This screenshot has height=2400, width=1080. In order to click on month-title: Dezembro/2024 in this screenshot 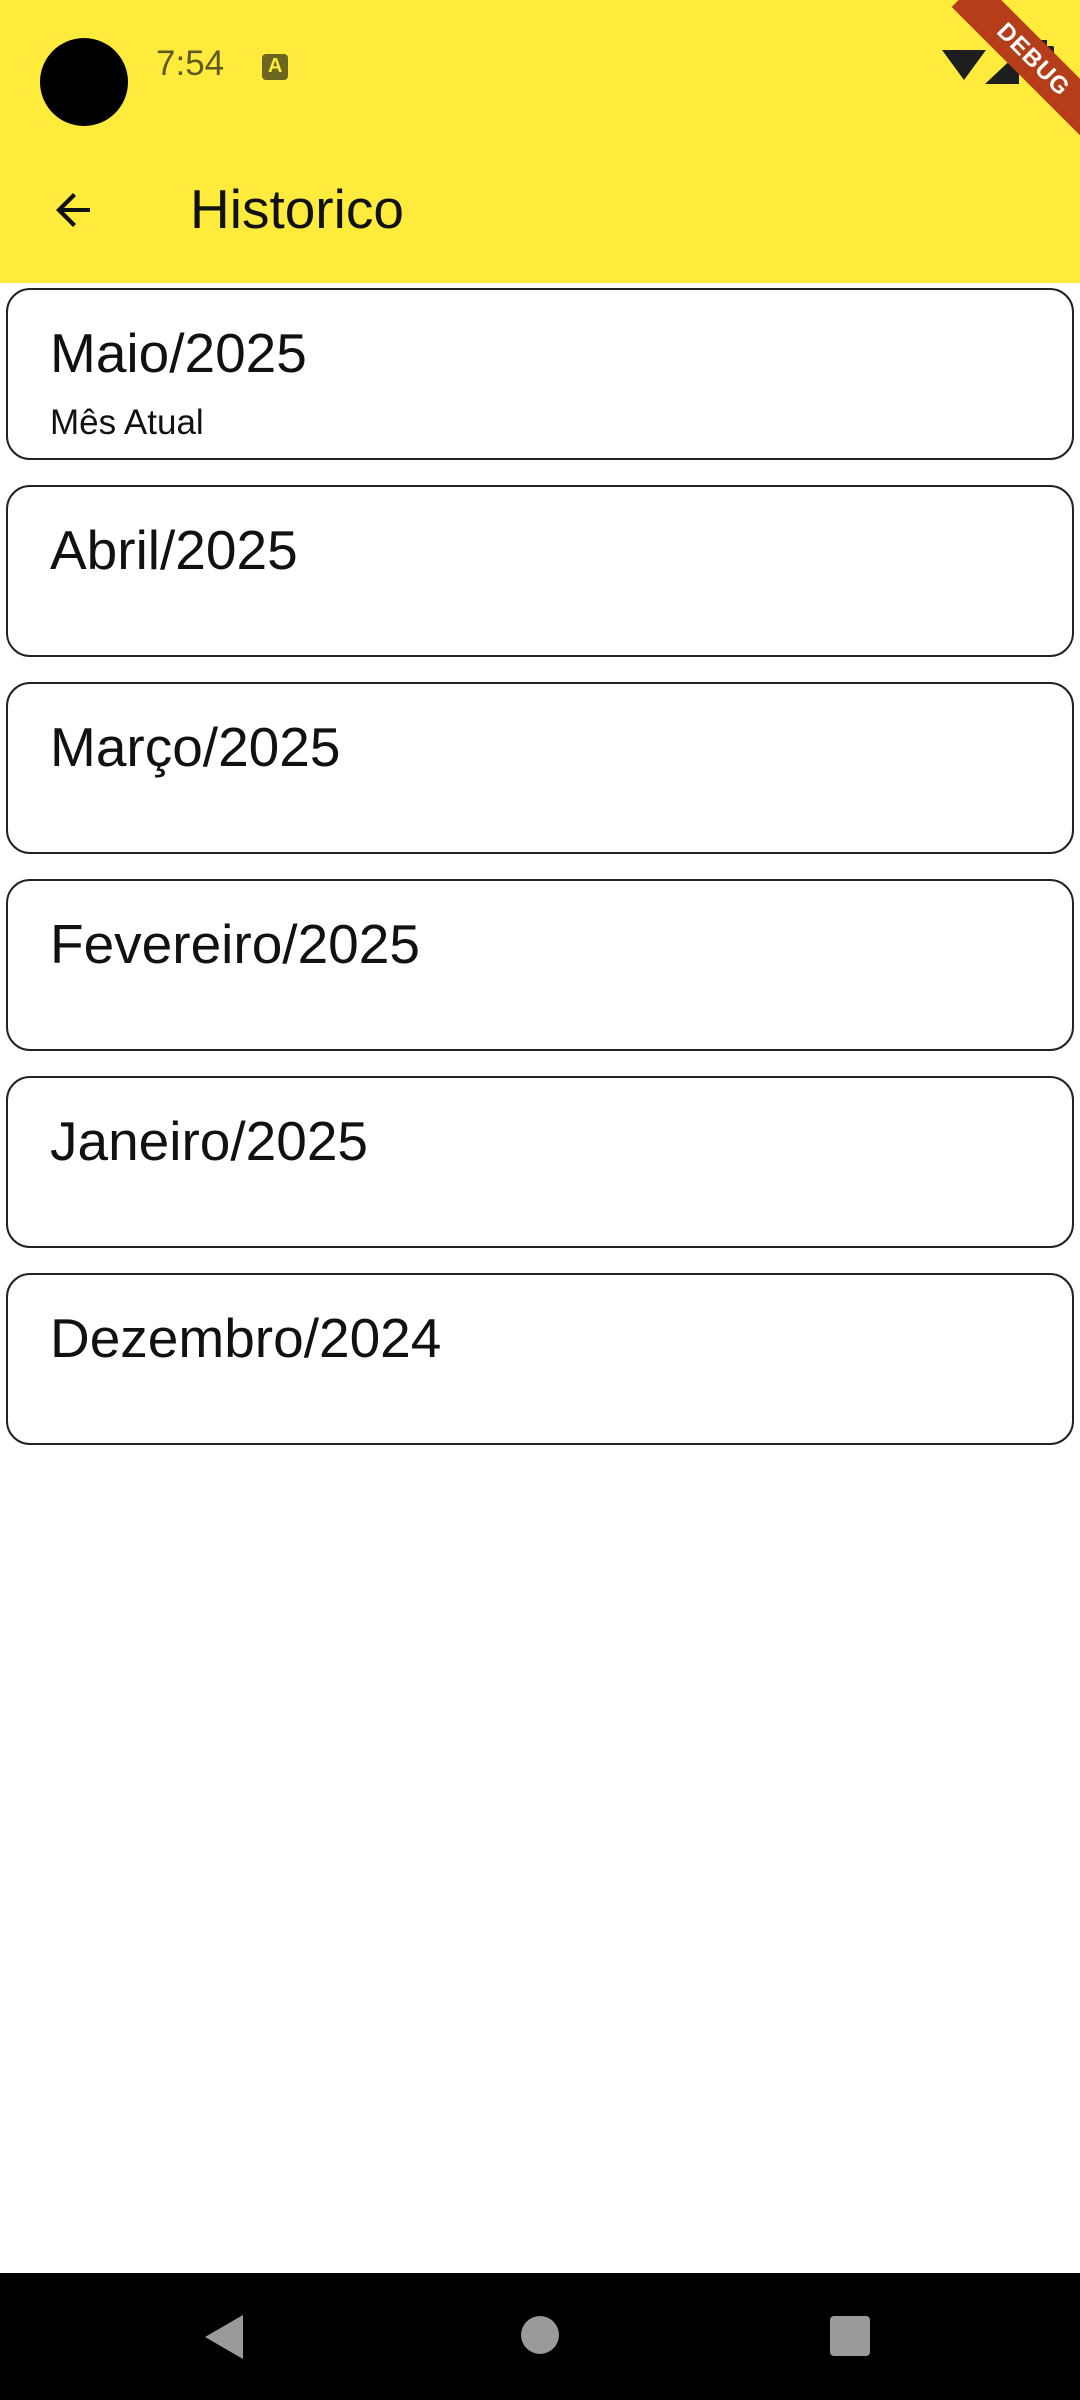, I will do `click(246, 1338)`.